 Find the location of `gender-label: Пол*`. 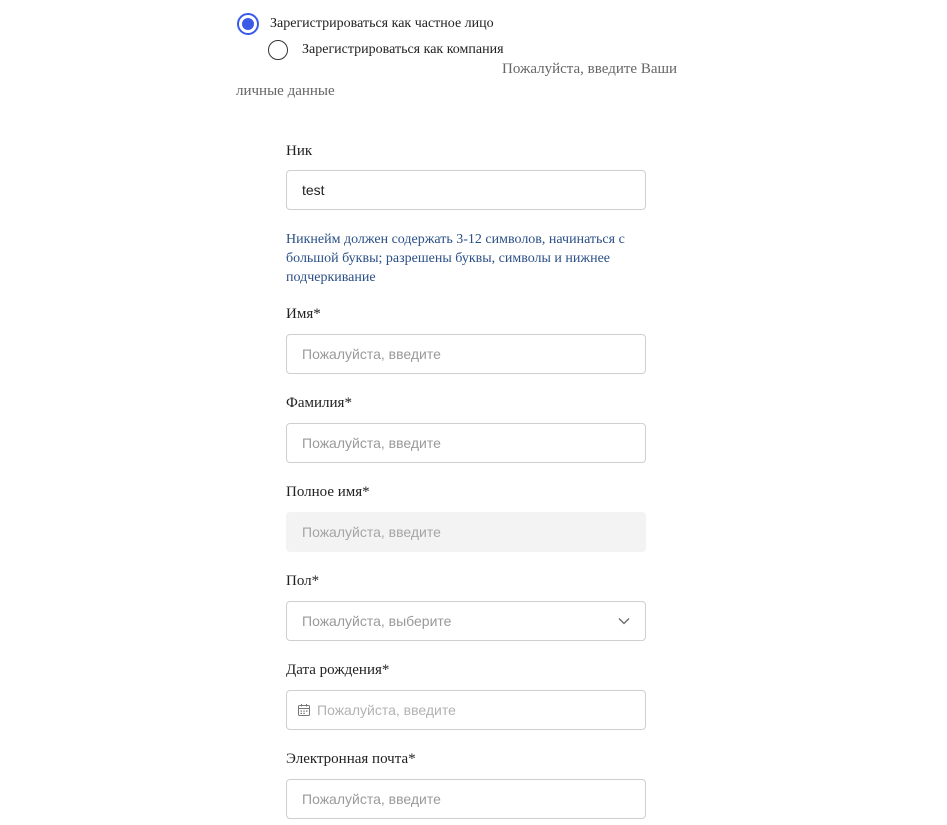

gender-label: Пол* is located at coordinates (303, 581).